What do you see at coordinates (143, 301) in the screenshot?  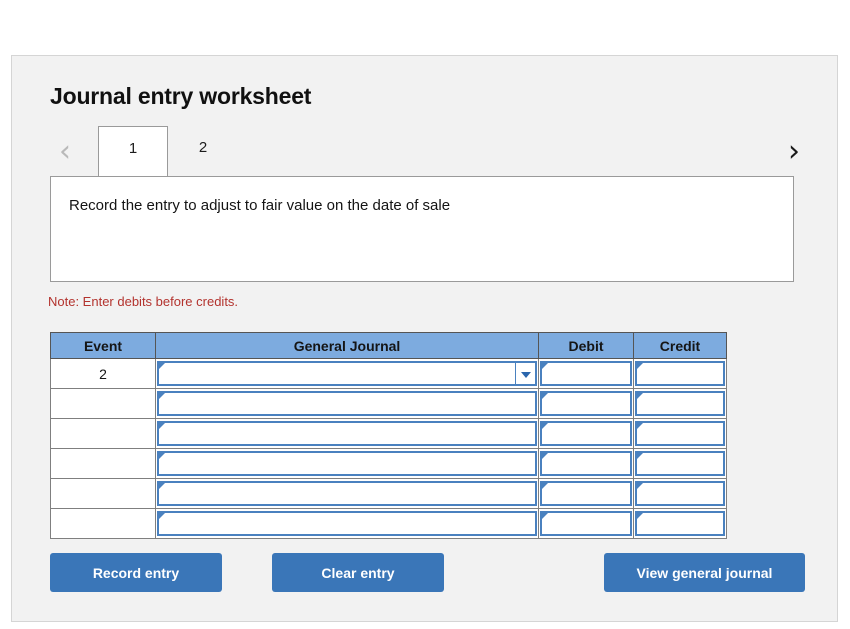 I see `note-text: Note: Enter debits before credits.` at bounding box center [143, 301].